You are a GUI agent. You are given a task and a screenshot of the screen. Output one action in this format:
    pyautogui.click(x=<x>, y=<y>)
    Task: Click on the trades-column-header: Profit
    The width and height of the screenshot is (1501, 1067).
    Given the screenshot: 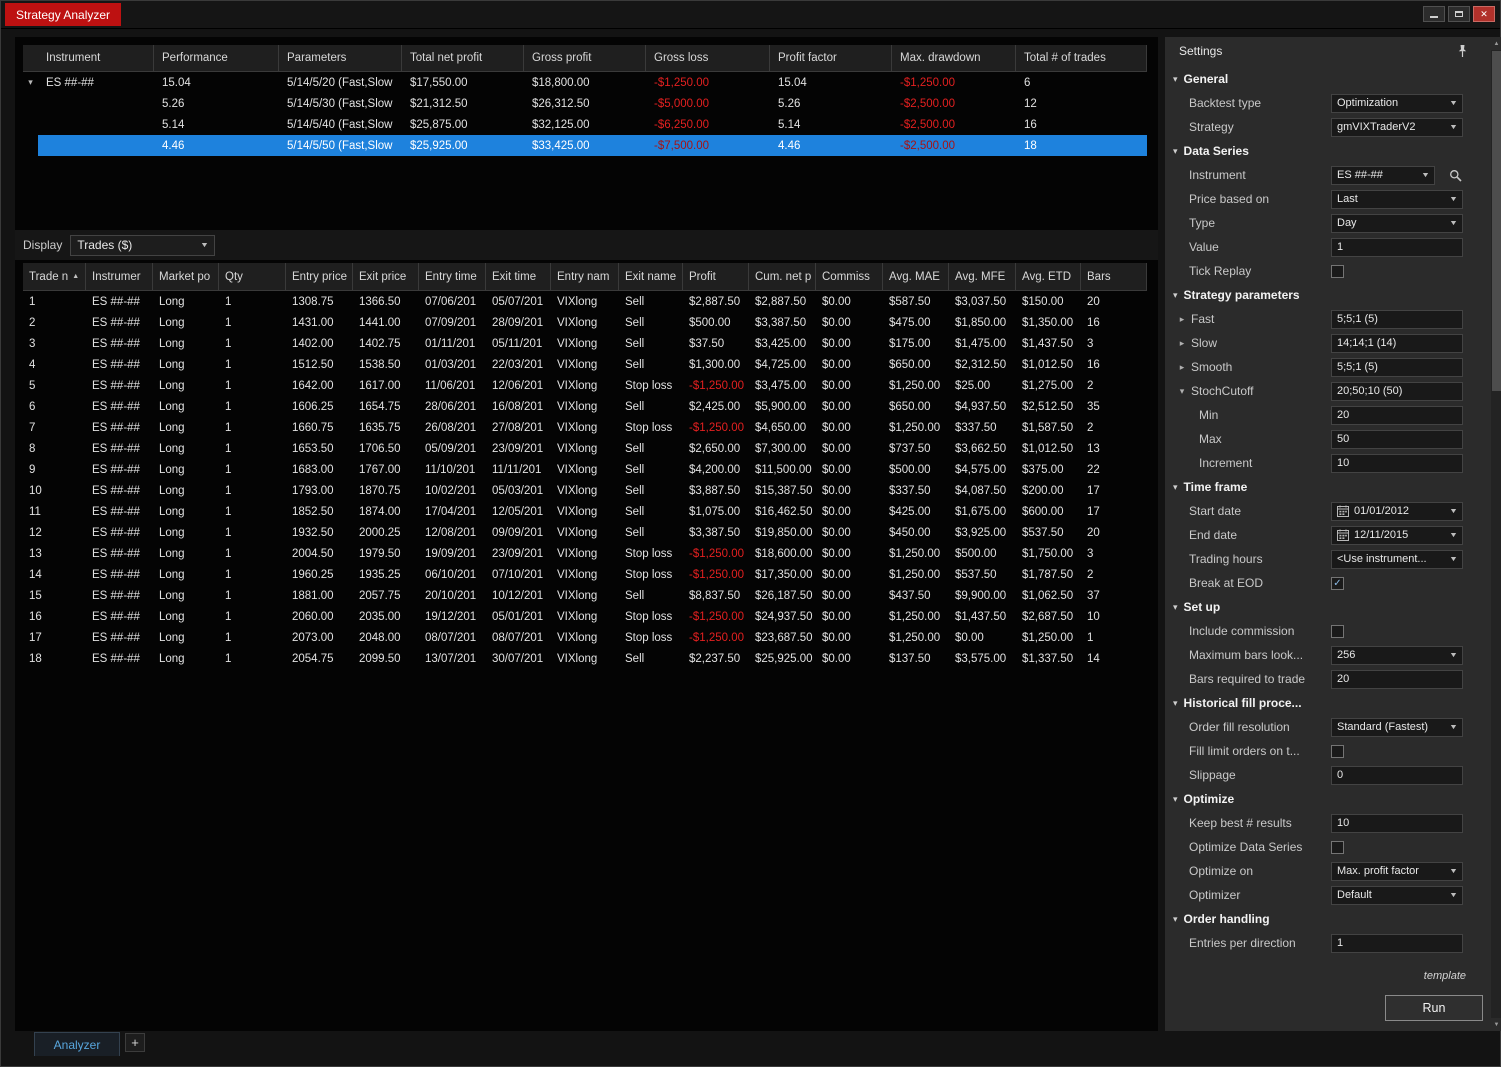 What is the action you would take?
    pyautogui.click(x=716, y=276)
    